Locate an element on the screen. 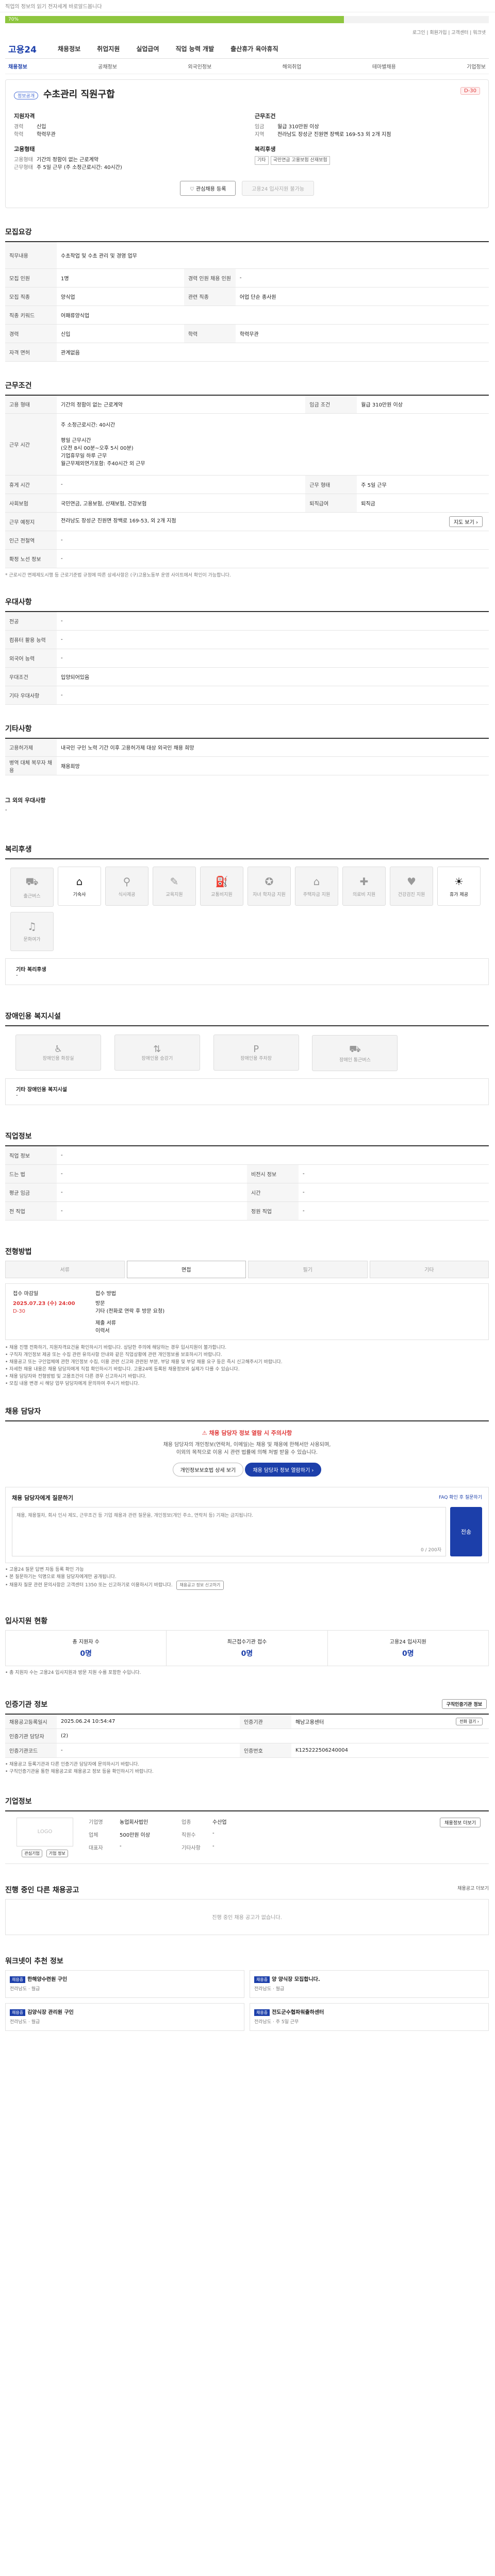 Image resolution: width=495 pixels, height=2576 pixels. sub-nav-item: 공채정보 is located at coordinates (107, 66).